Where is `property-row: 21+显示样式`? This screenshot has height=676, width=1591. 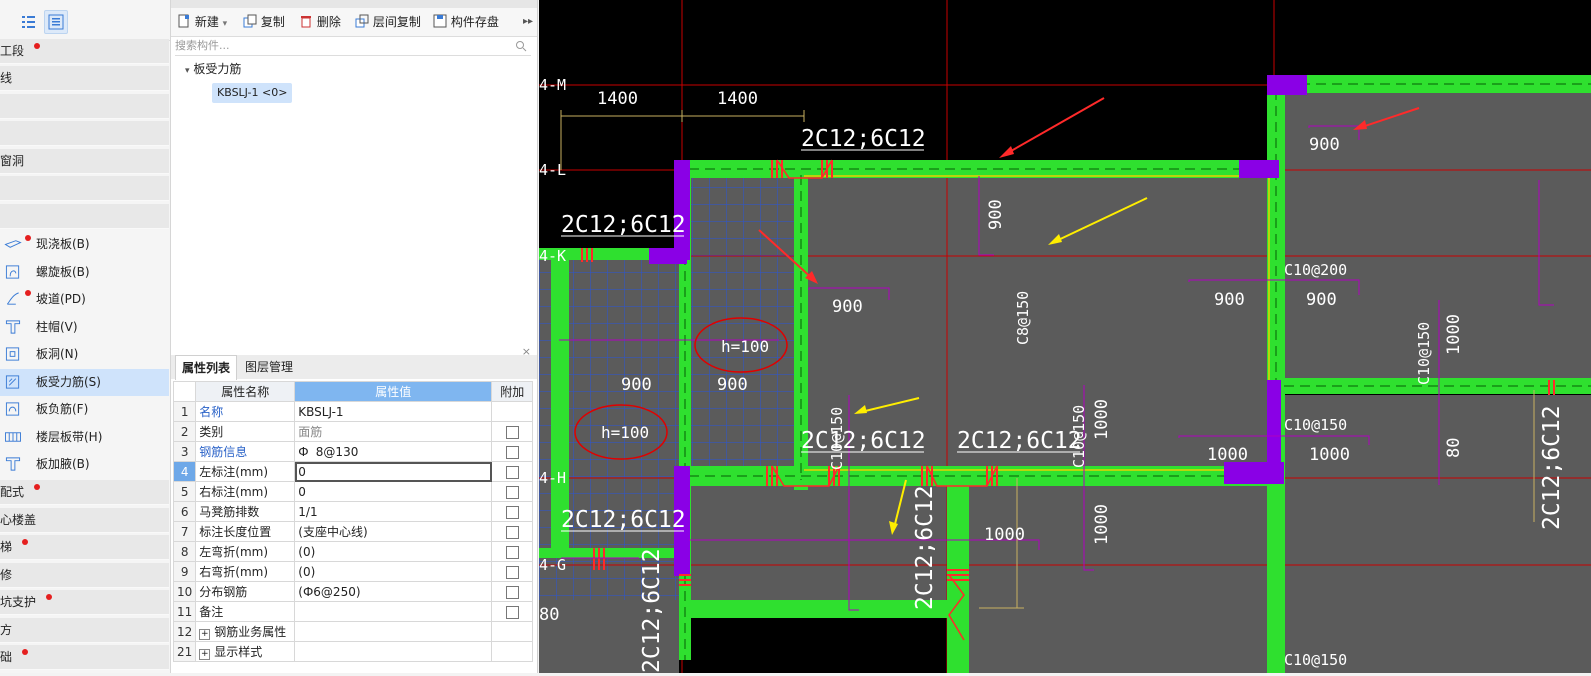
property-row: 21+显示样式 is located at coordinates (353, 652).